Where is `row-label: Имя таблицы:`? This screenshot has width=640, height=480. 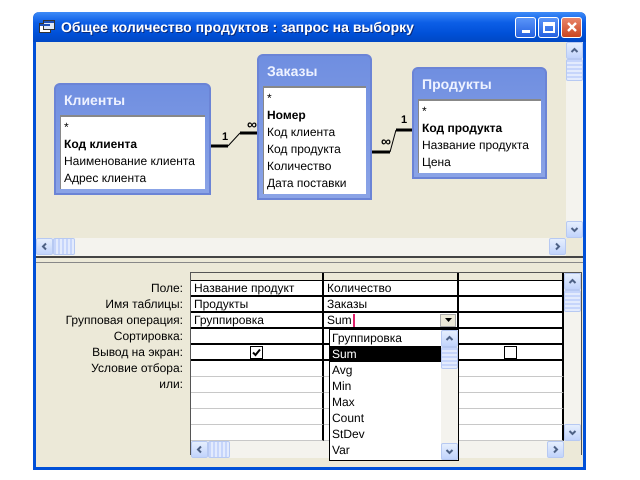
row-label: Имя таблицы: is located at coordinates (143, 304).